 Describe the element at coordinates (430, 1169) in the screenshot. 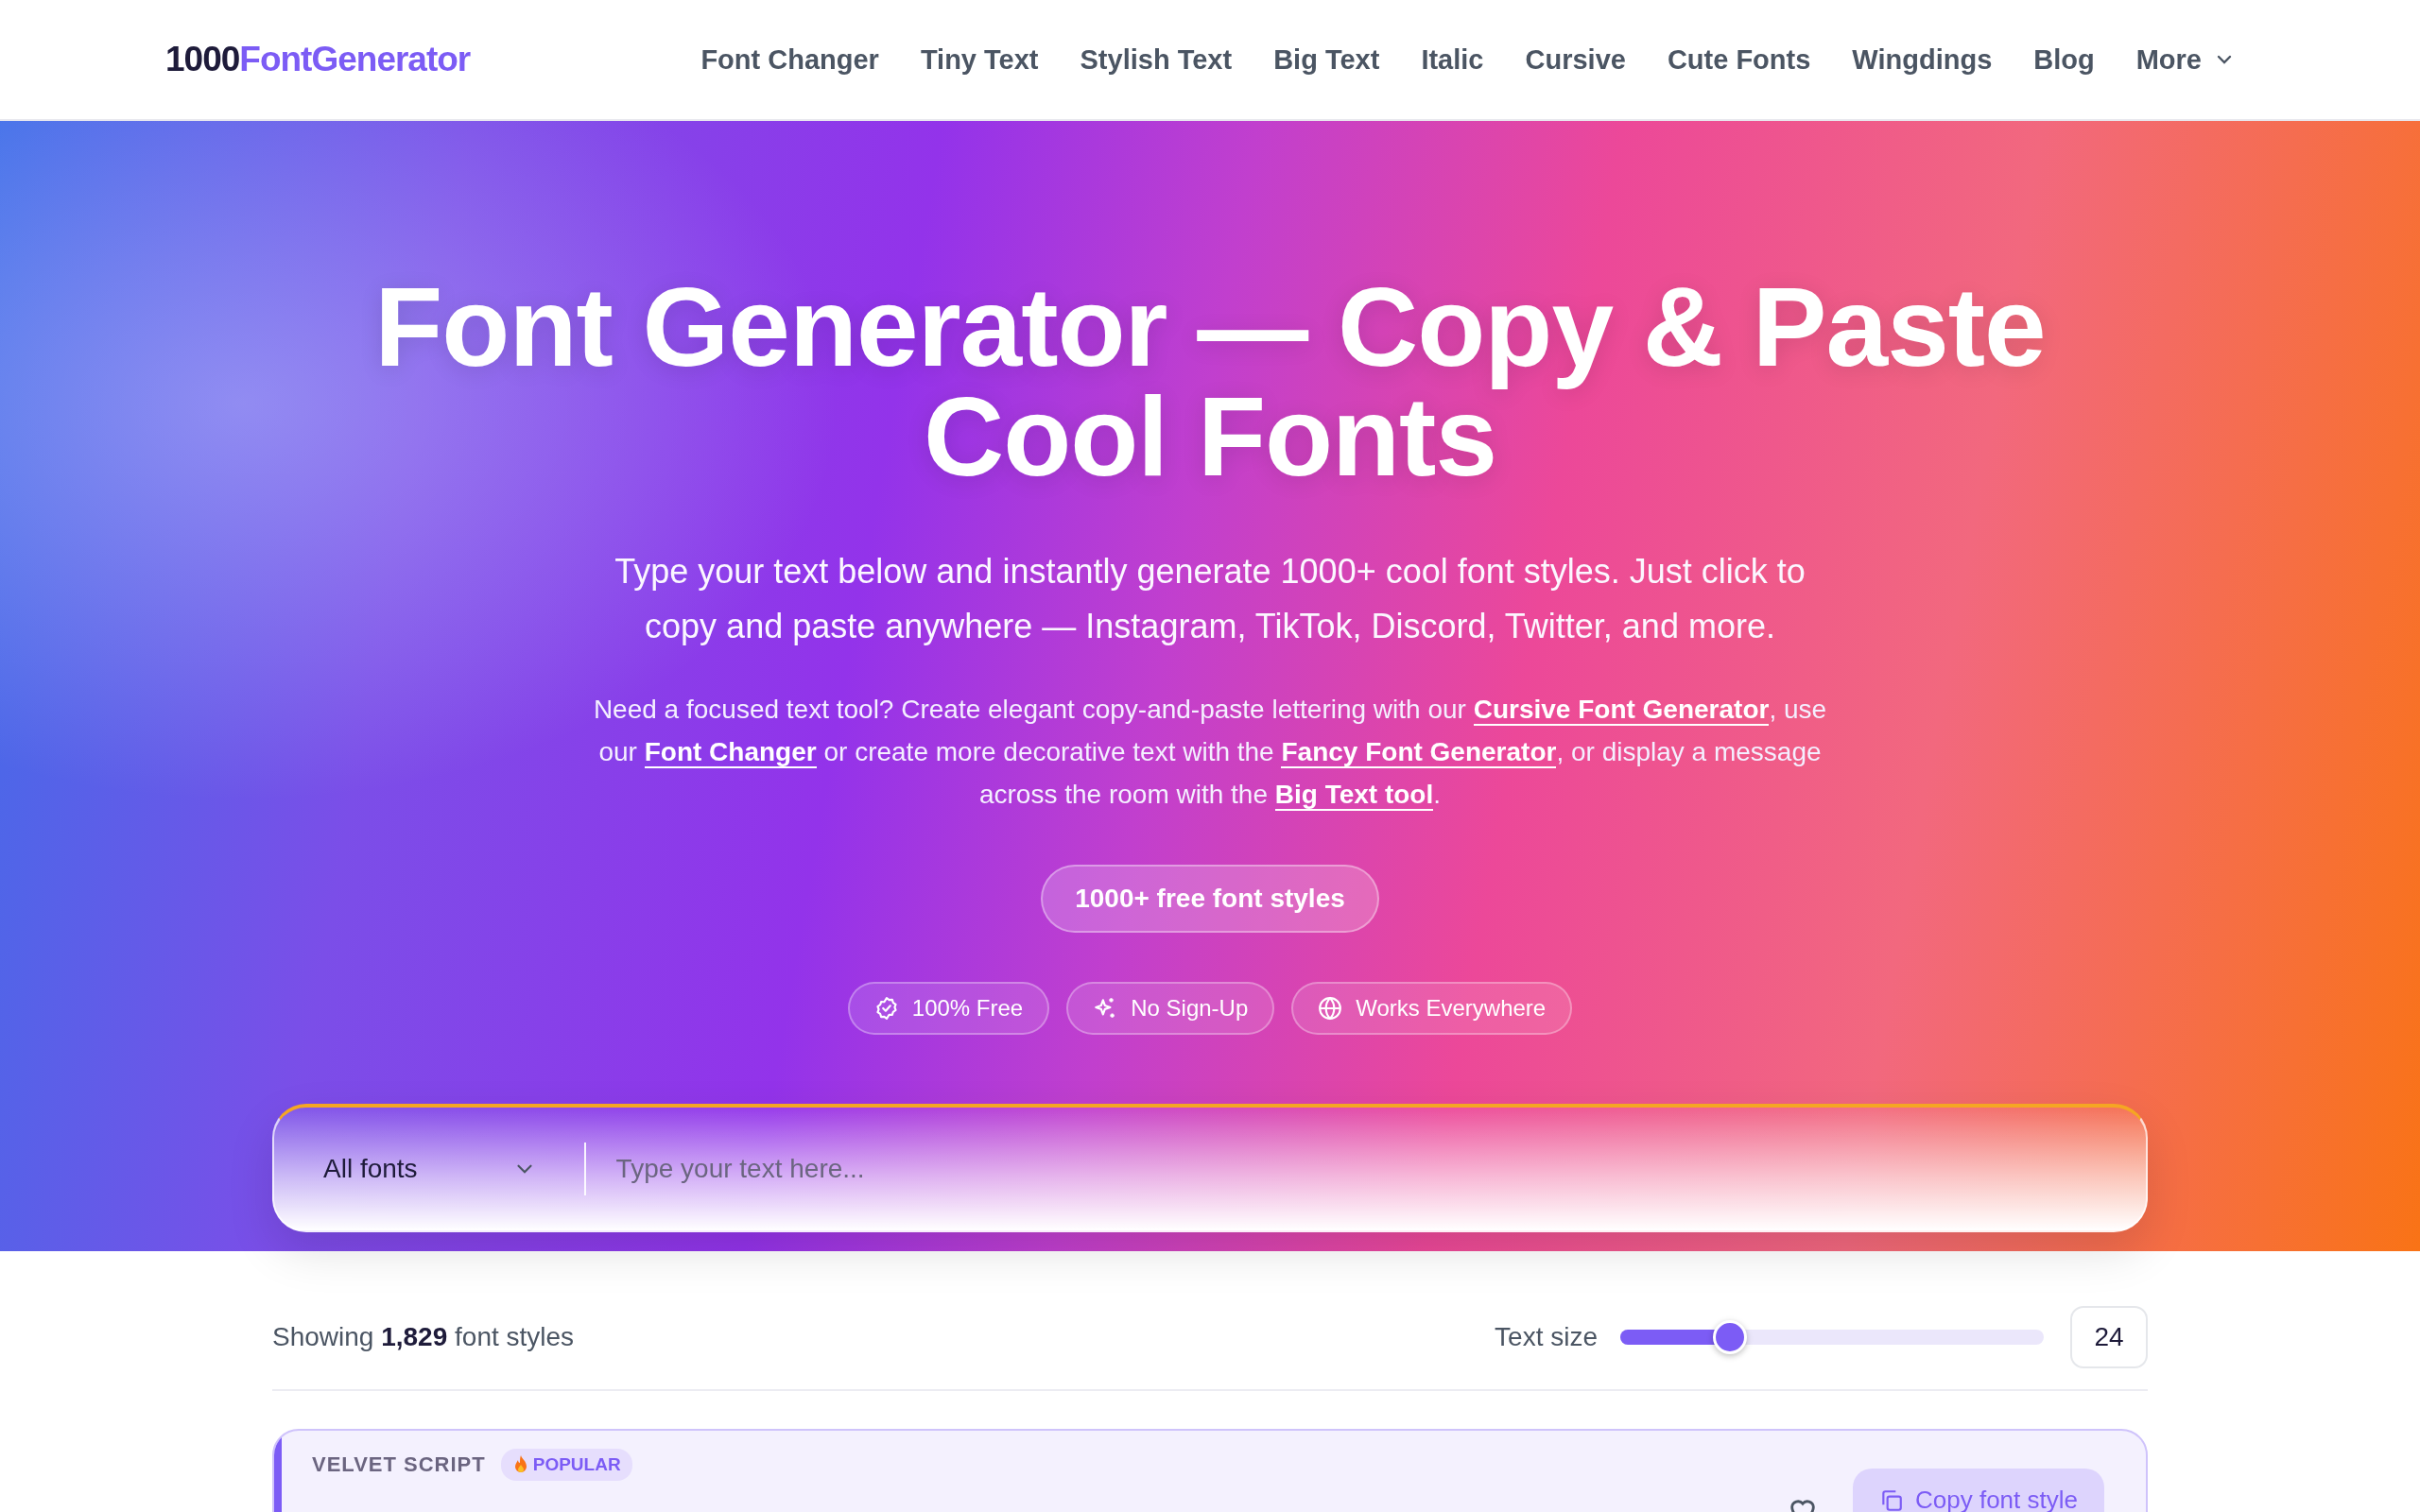

I see `font-category-dropdown: All fonts` at that location.